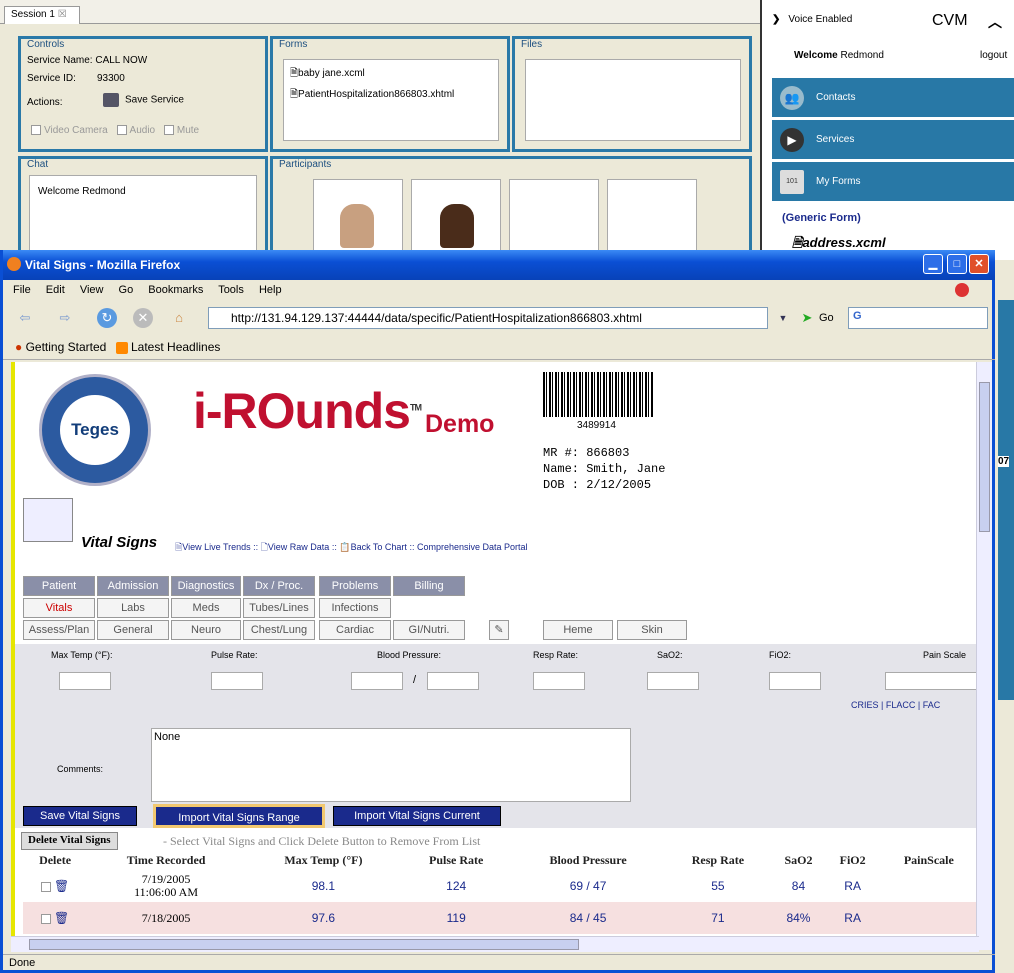  Describe the element at coordinates (206, 630) in the screenshot. I see `tab-neuro: Neuro` at that location.